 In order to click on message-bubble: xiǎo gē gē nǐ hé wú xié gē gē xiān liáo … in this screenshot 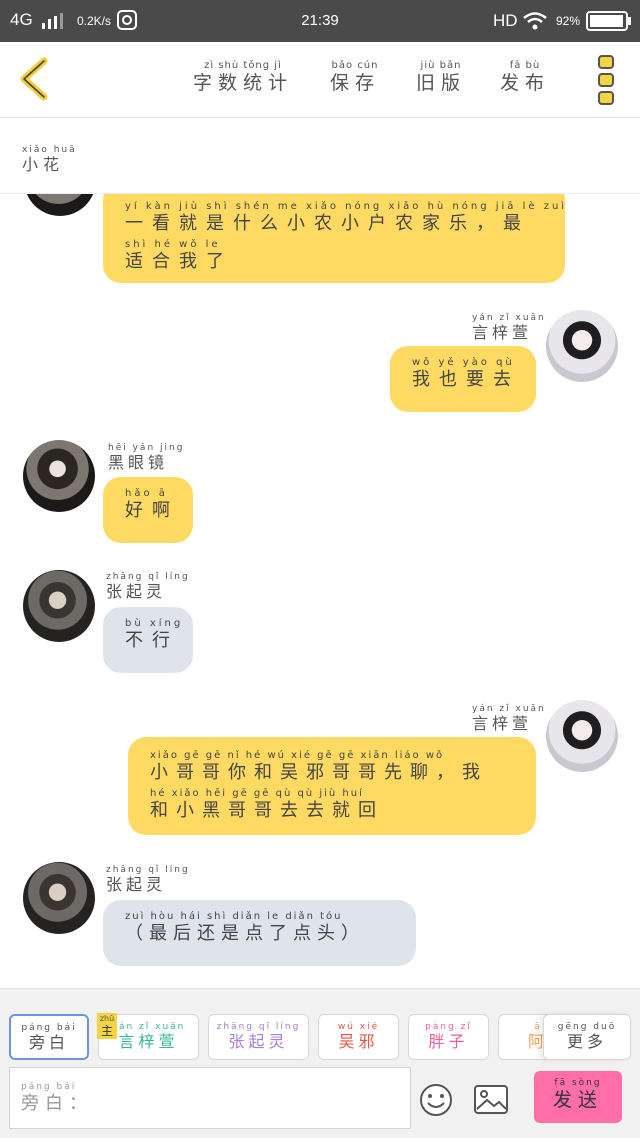, I will do `click(332, 786)`.